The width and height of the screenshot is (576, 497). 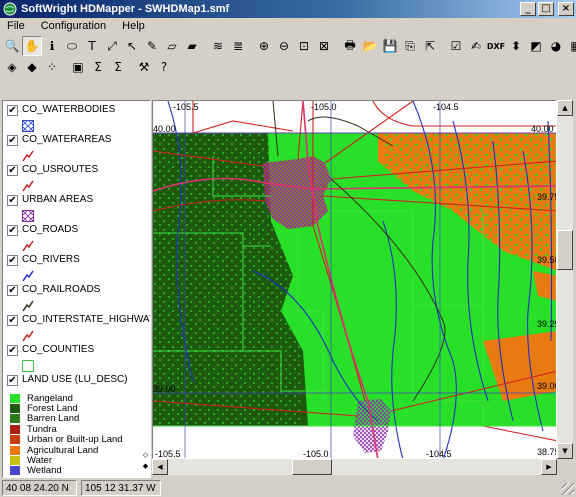 What do you see at coordinates (571, 46) in the screenshot?
I see `grid-icon: ▦` at bounding box center [571, 46].